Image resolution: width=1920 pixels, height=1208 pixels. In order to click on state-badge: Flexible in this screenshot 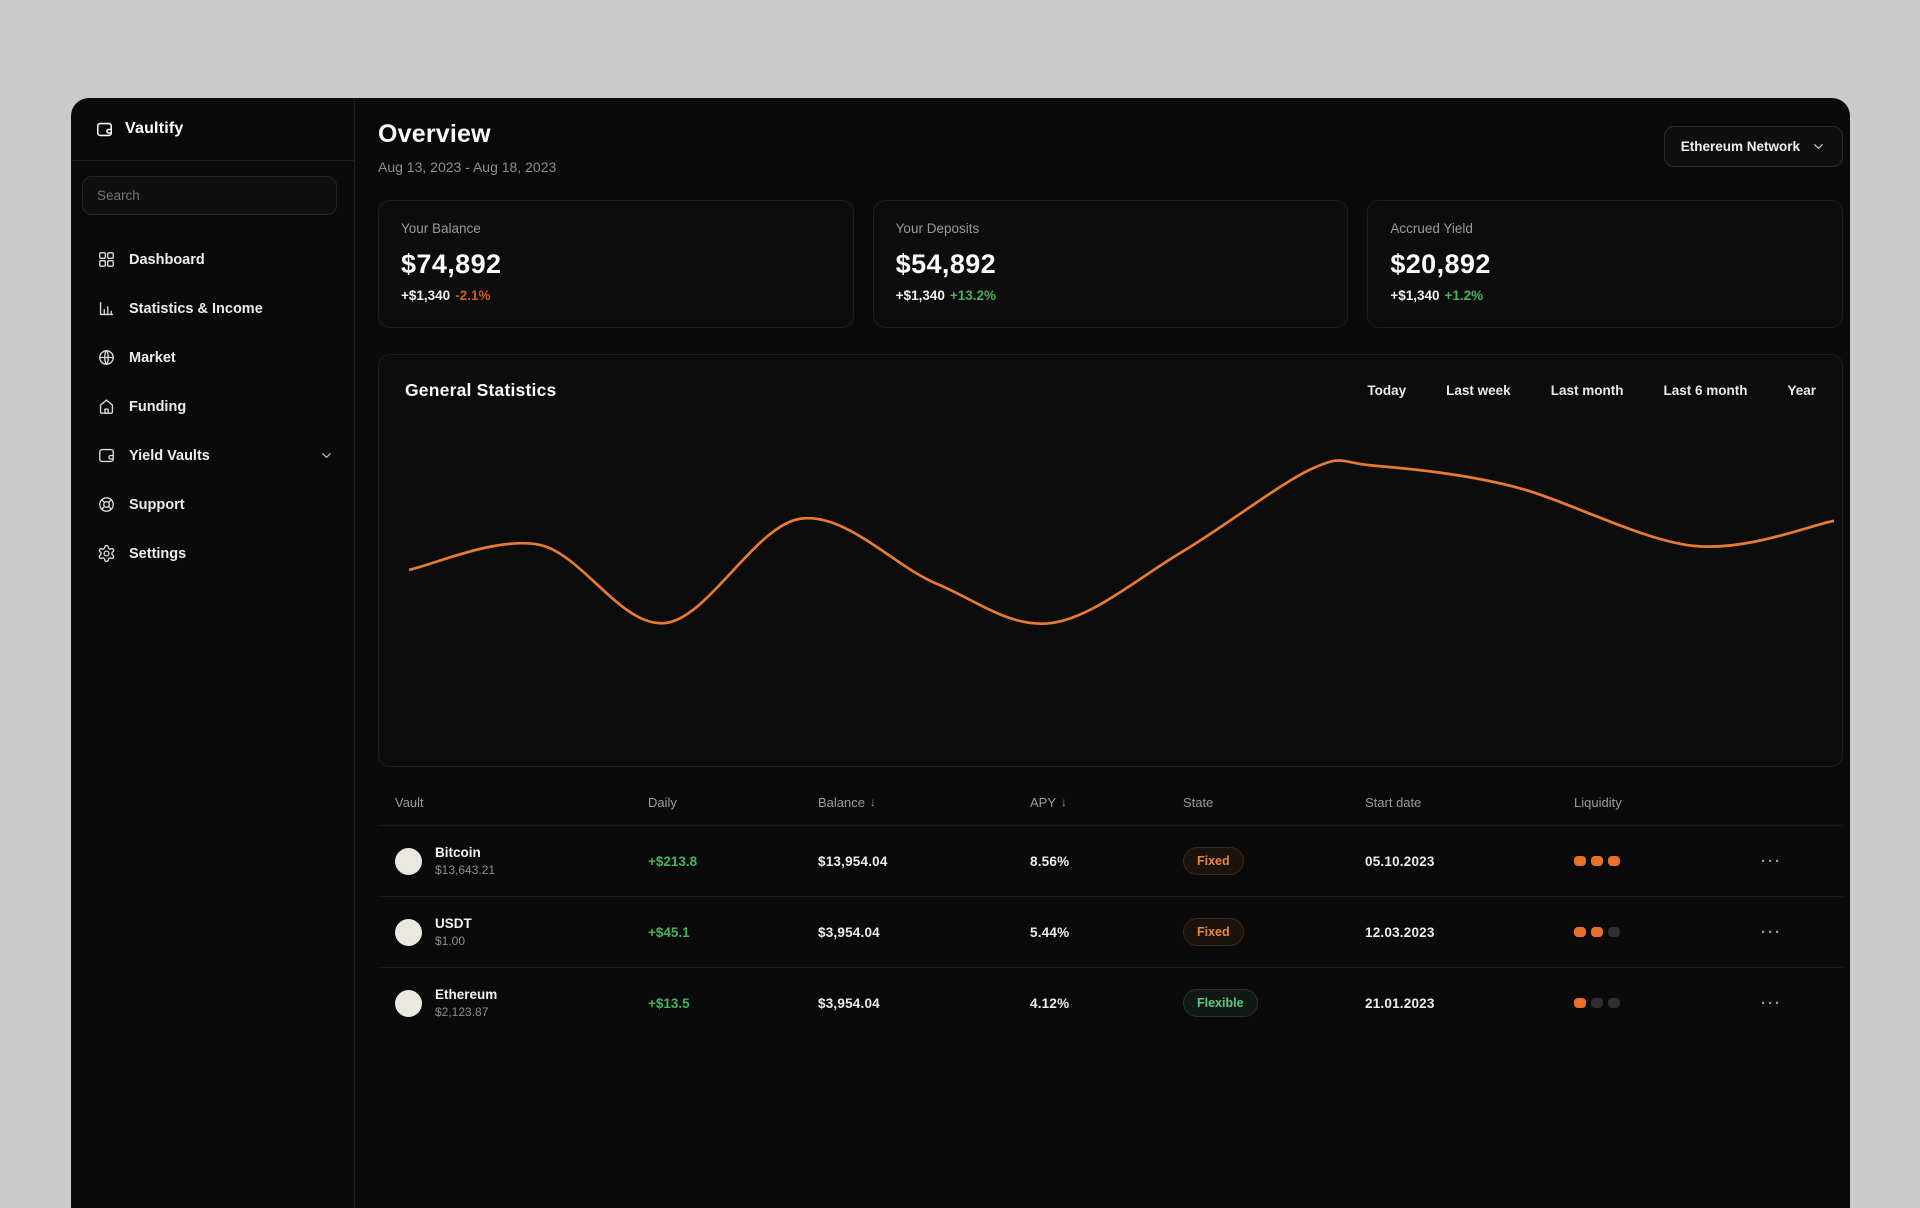, I will do `click(1220, 1003)`.